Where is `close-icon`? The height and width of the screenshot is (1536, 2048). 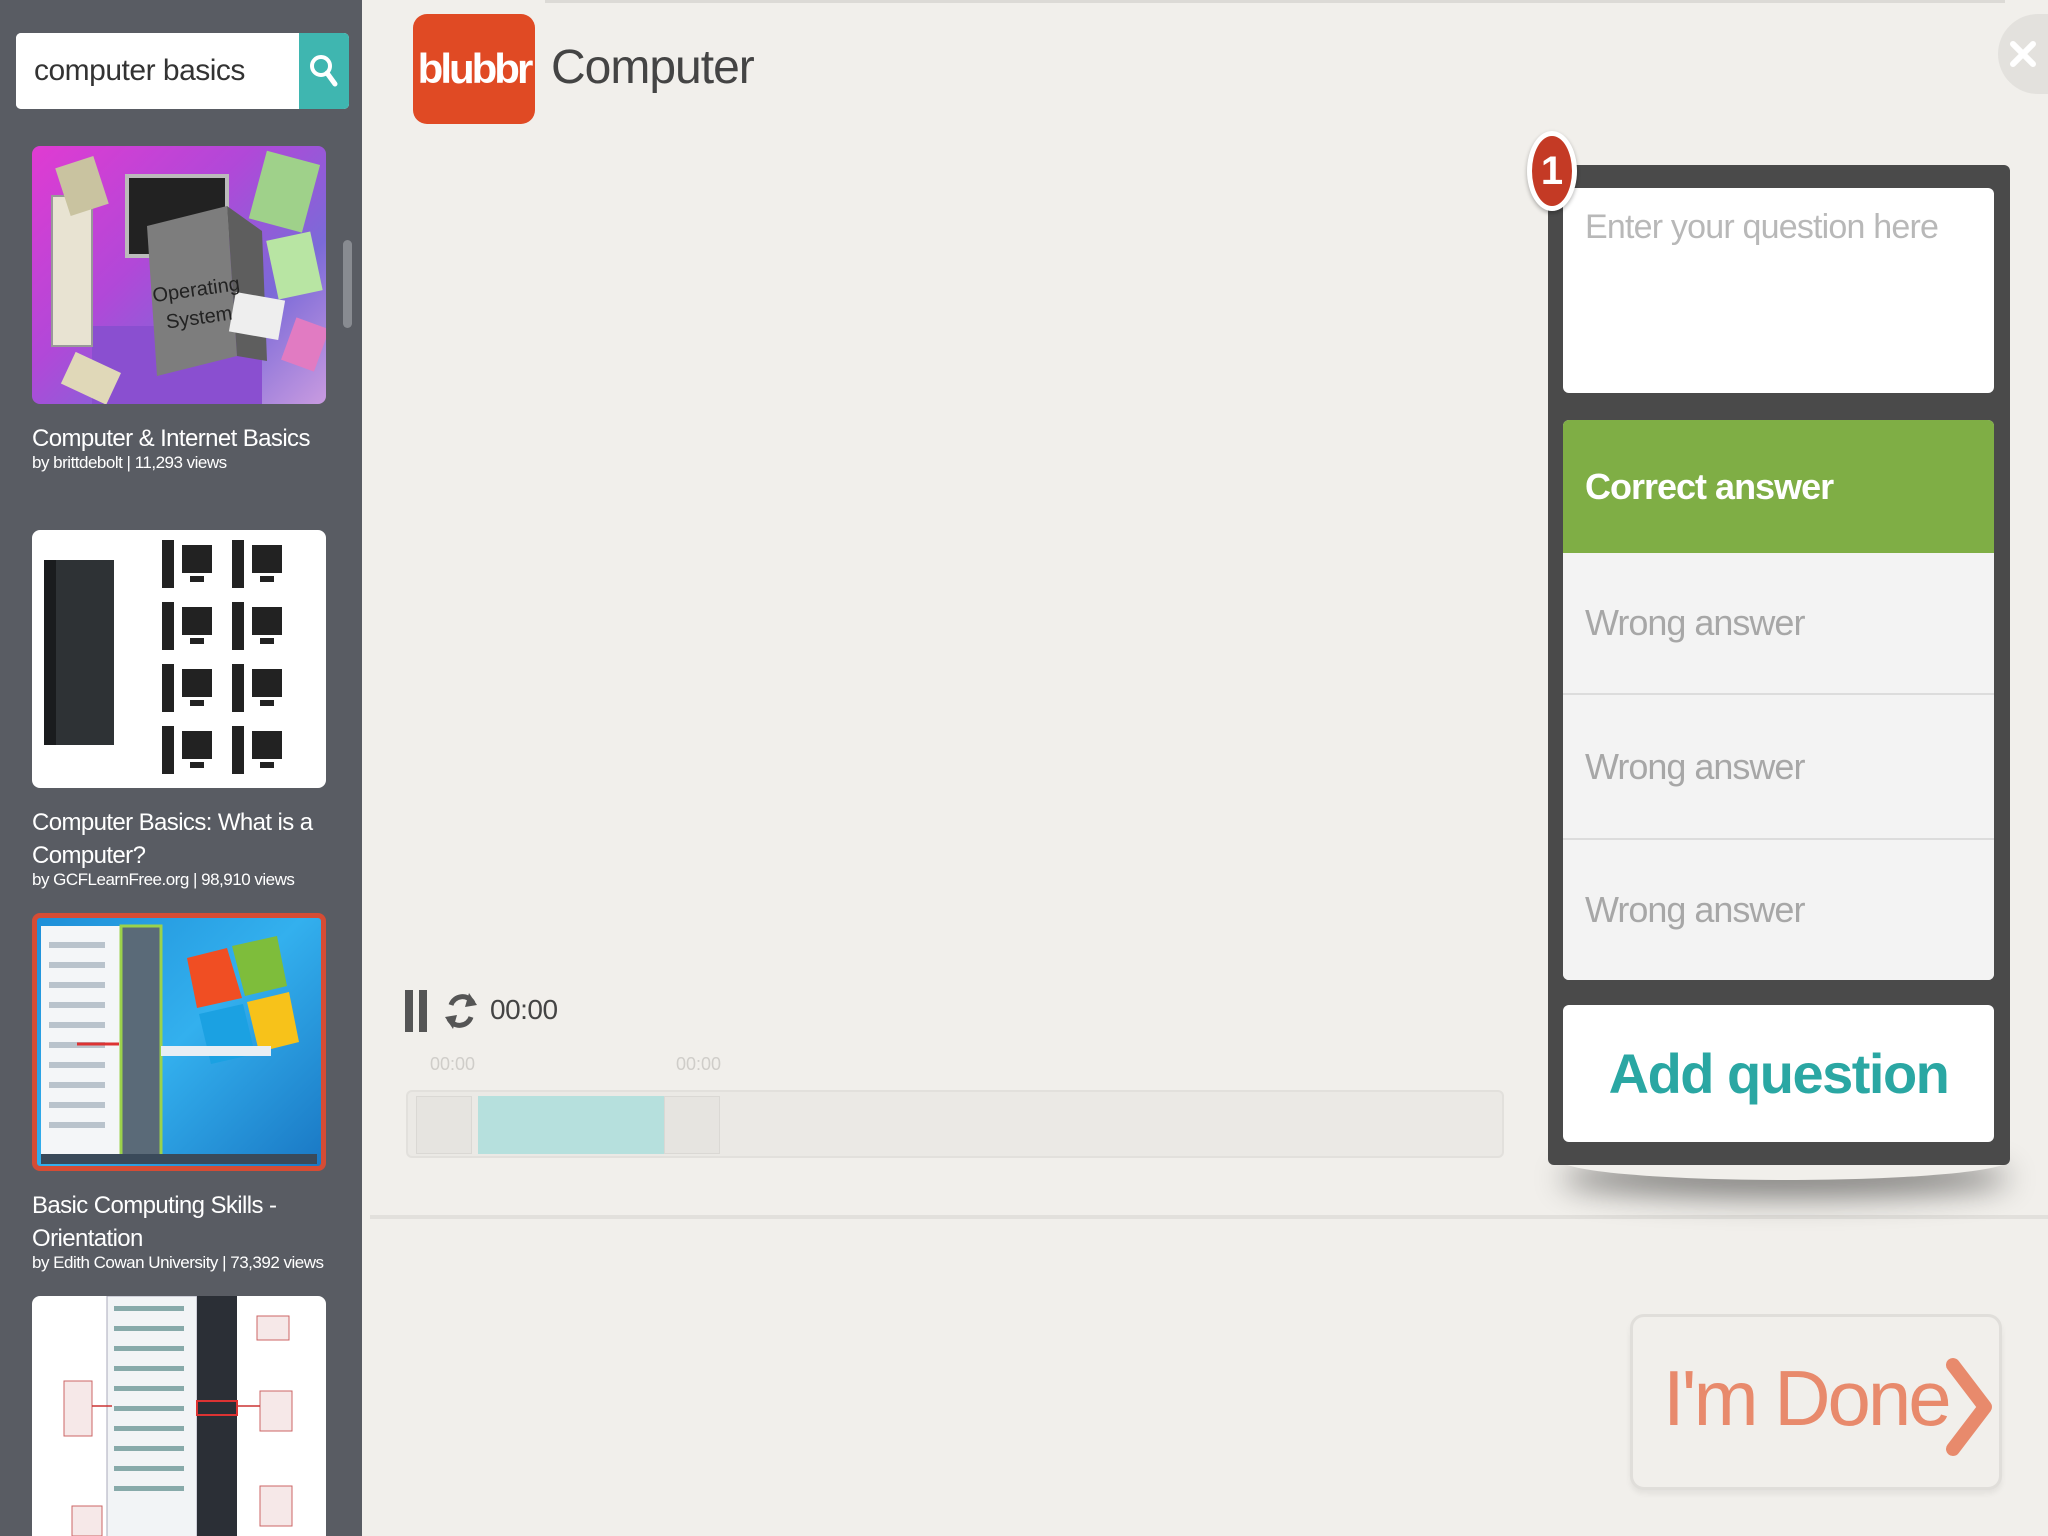 close-icon is located at coordinates (2023, 54).